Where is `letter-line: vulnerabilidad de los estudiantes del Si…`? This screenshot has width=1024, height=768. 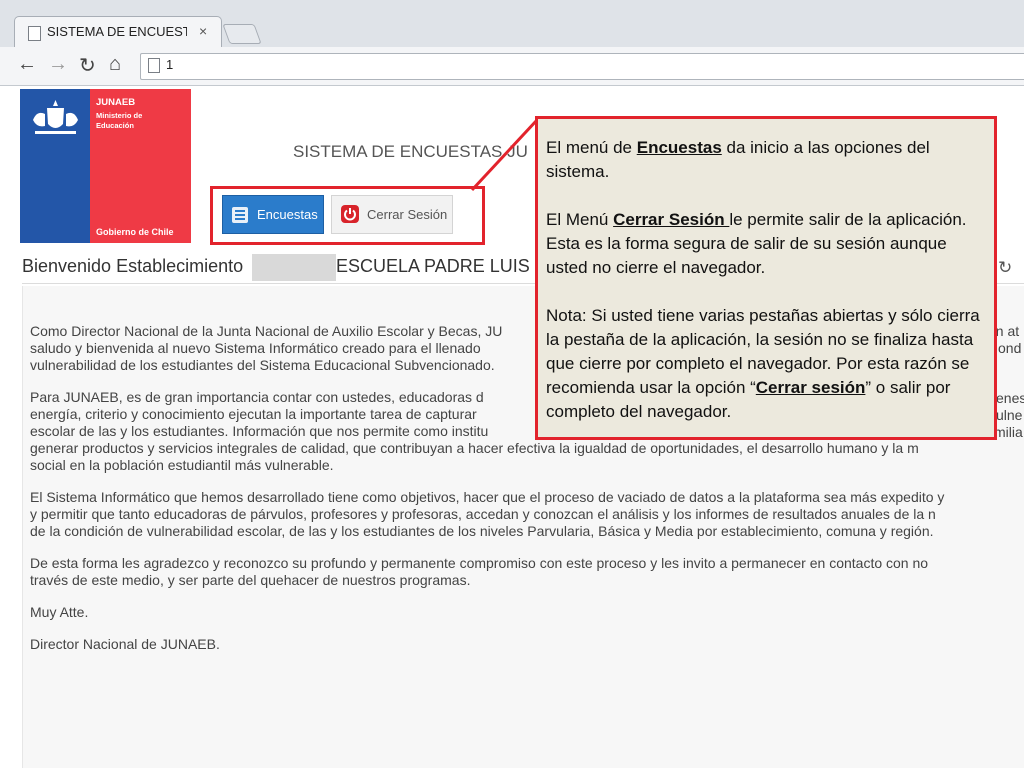 letter-line: vulnerabilidad de los estudiantes del Si… is located at coordinates (262, 365).